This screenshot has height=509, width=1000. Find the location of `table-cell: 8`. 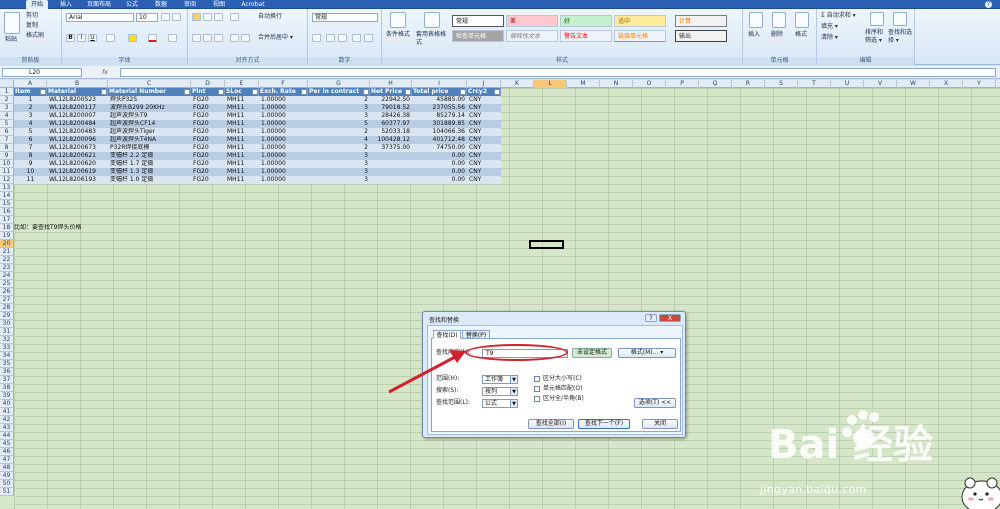

table-cell: 8 is located at coordinates (30, 156).